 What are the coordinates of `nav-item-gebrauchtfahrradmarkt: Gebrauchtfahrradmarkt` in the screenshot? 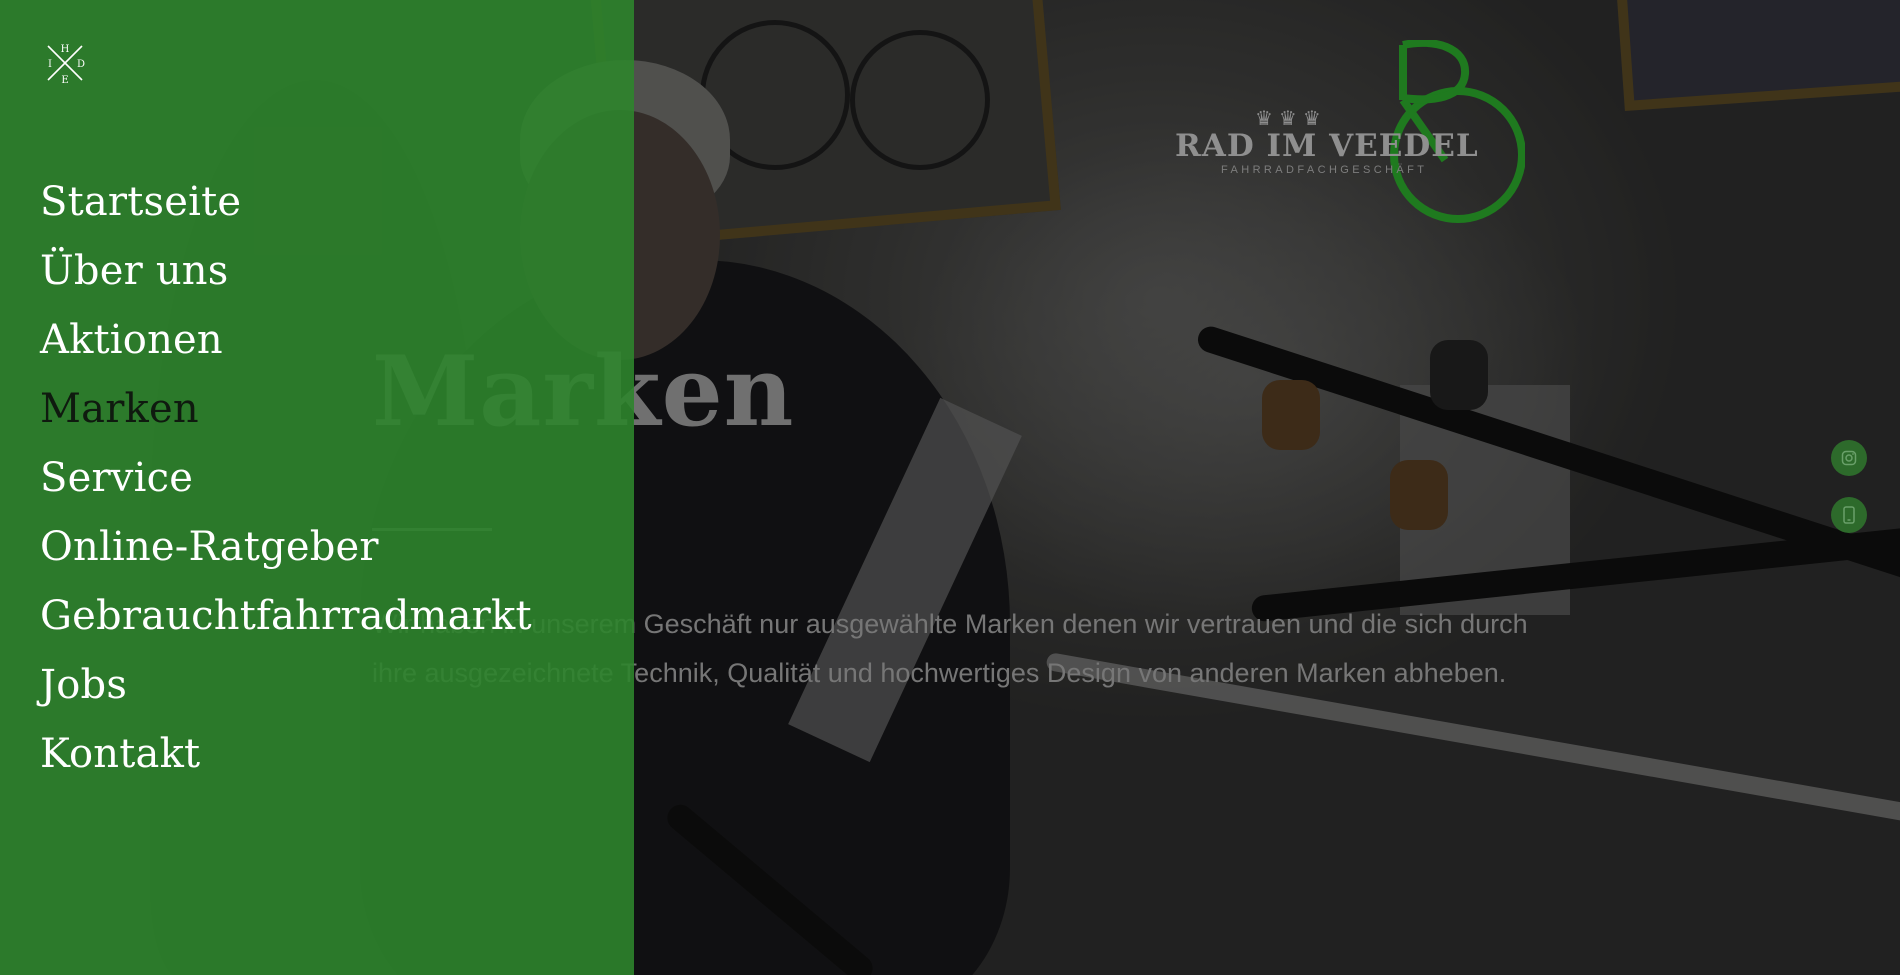 It's located at (286, 618).